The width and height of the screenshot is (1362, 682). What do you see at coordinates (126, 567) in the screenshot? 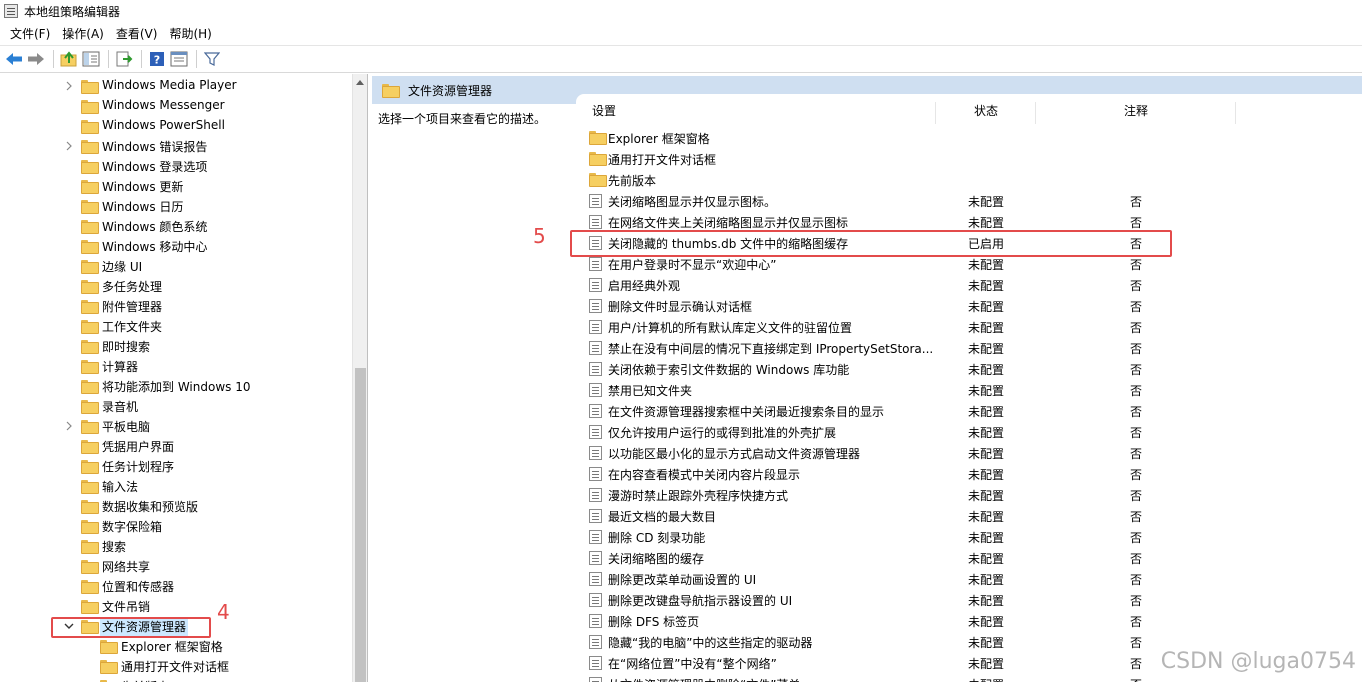
I see `tree-item-label: 网络共享` at bounding box center [126, 567].